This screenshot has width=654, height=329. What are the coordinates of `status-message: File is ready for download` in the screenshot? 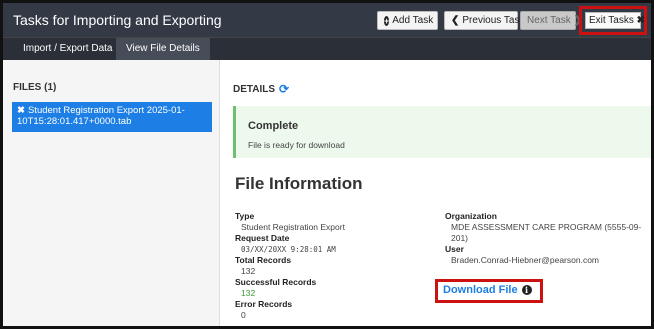 It's located at (296, 145).